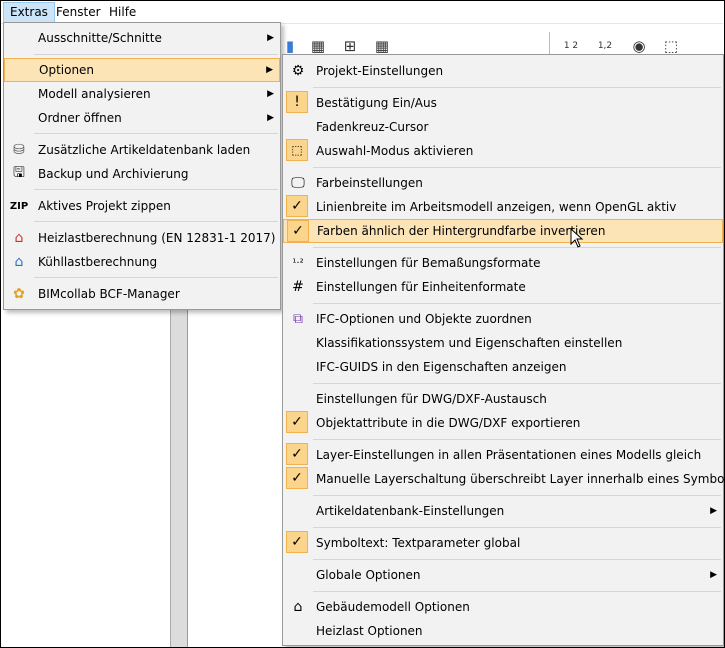  Describe the element at coordinates (29, 13) in the screenshot. I see `menu-extras: Extras` at that location.